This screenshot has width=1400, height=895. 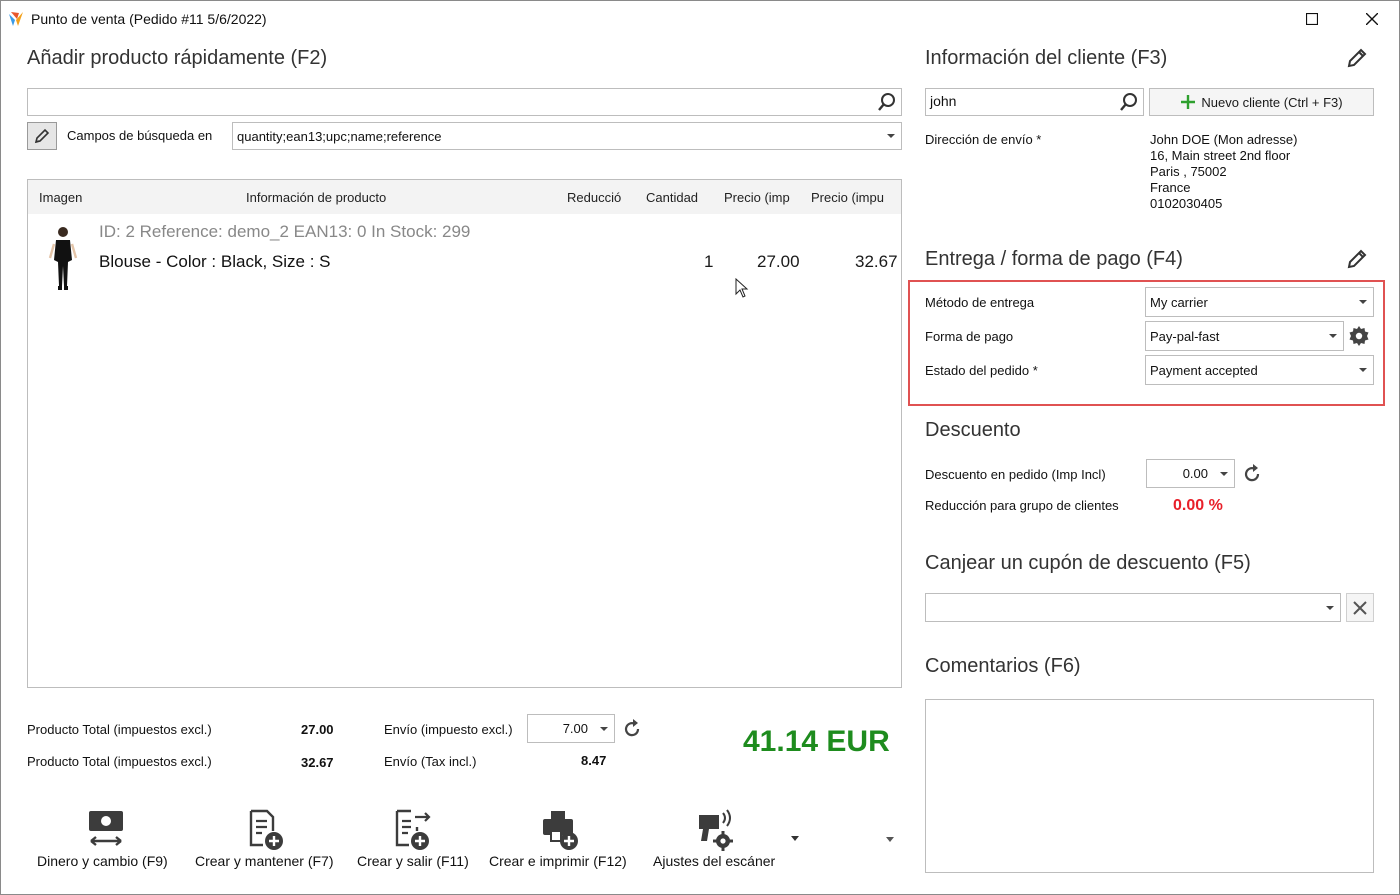 What do you see at coordinates (339, 136) in the screenshot?
I see `search-fields-value: quantity;ean13;upc;name;reference` at bounding box center [339, 136].